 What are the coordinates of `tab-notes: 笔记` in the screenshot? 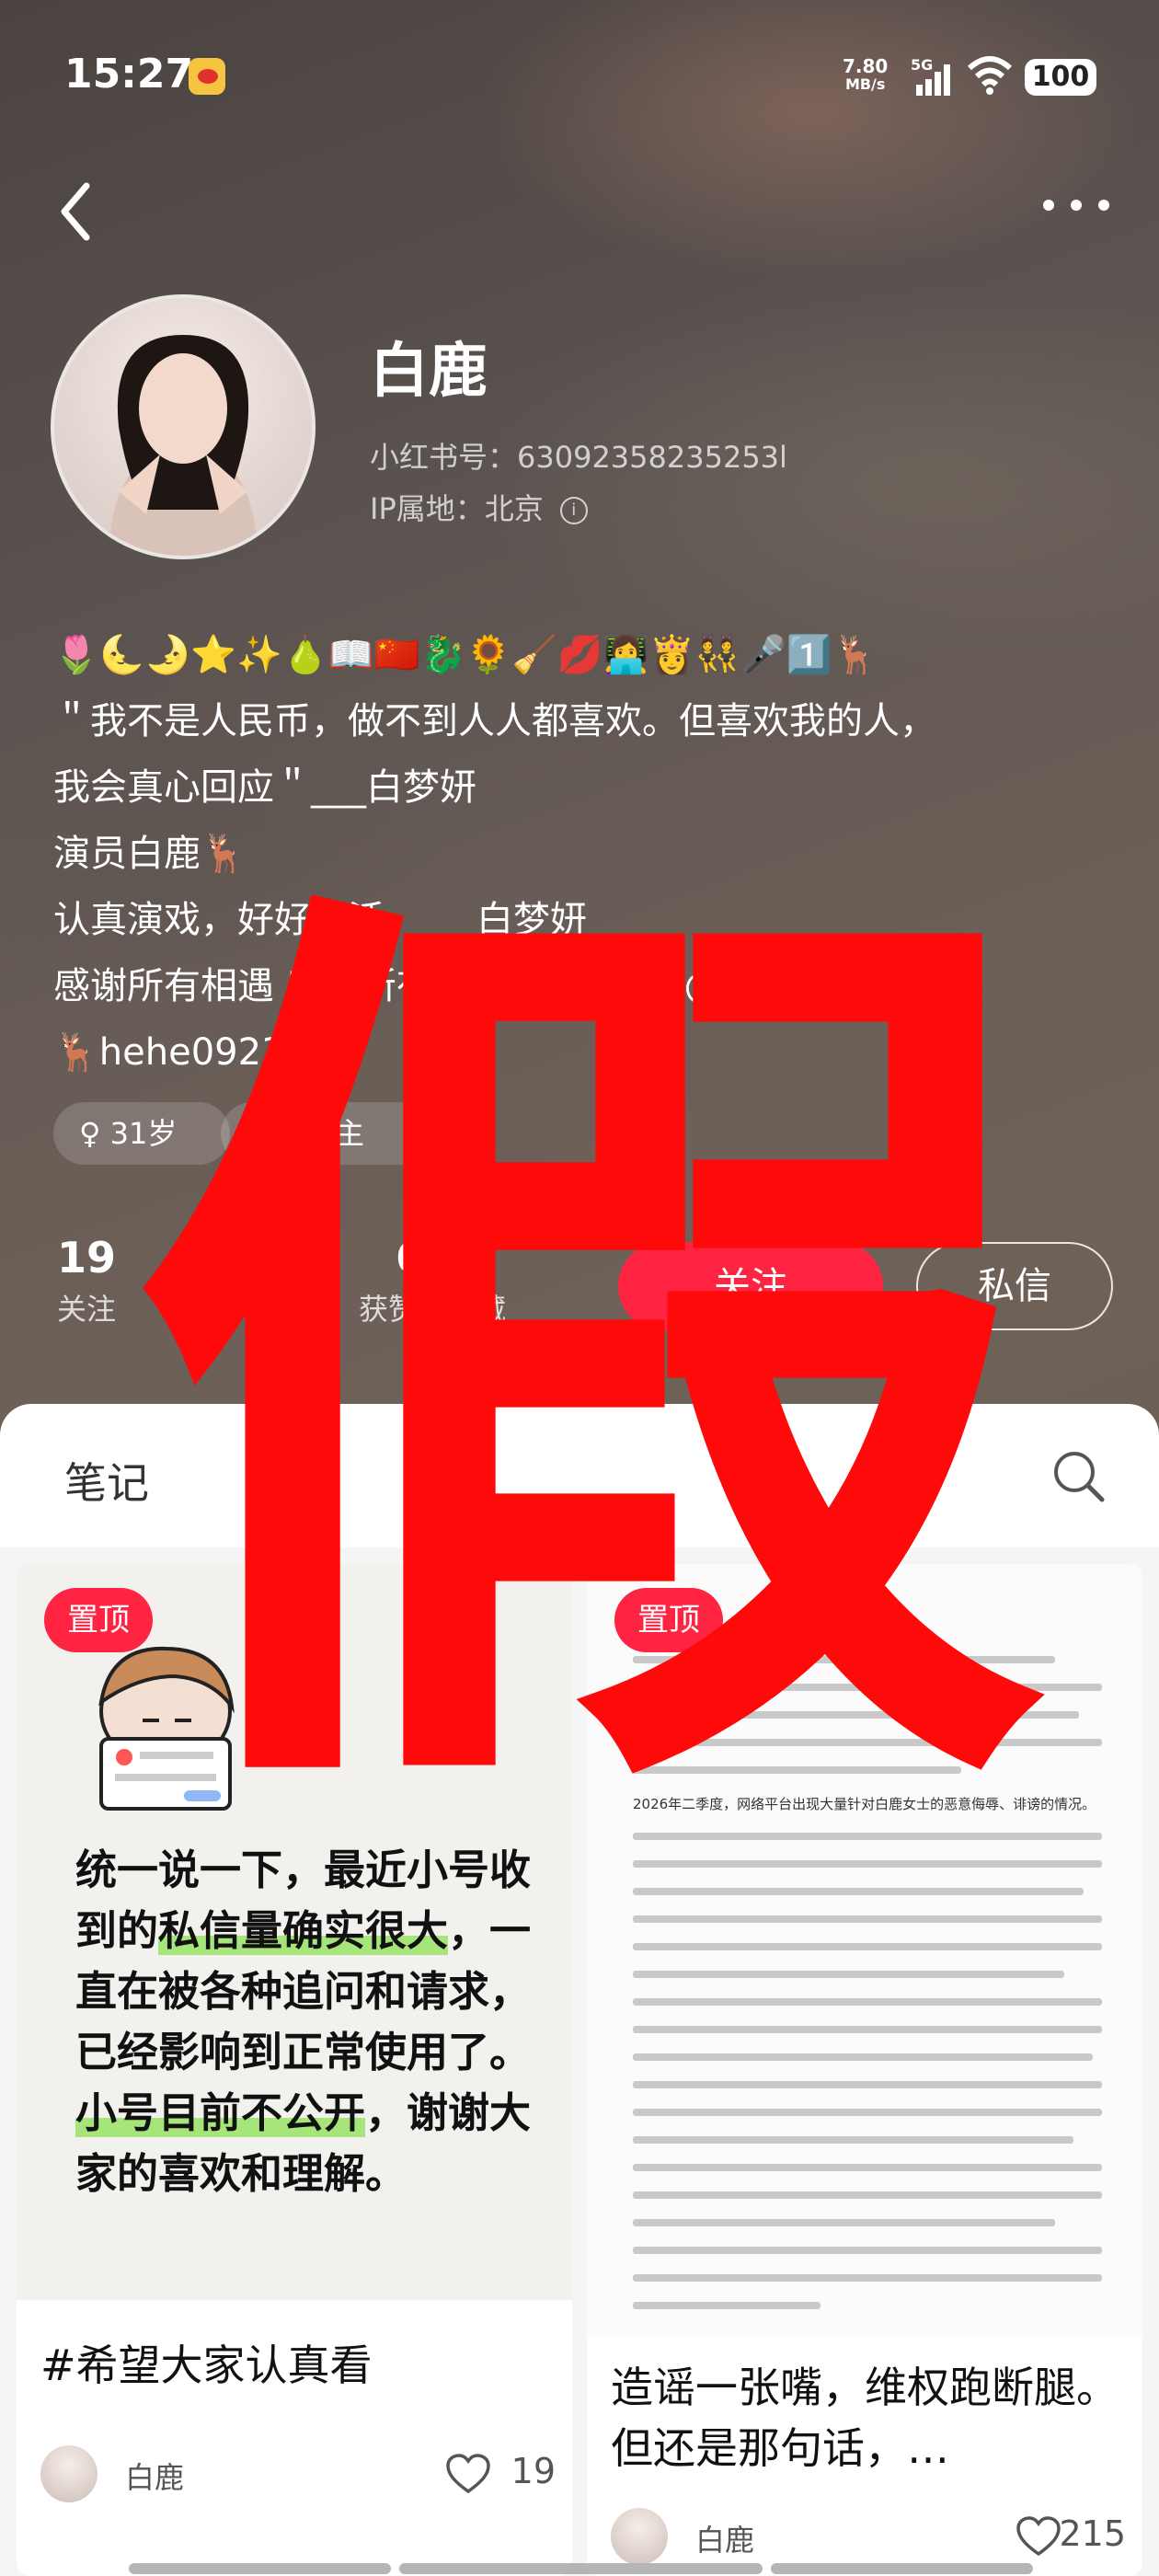 It's located at (106, 1480).